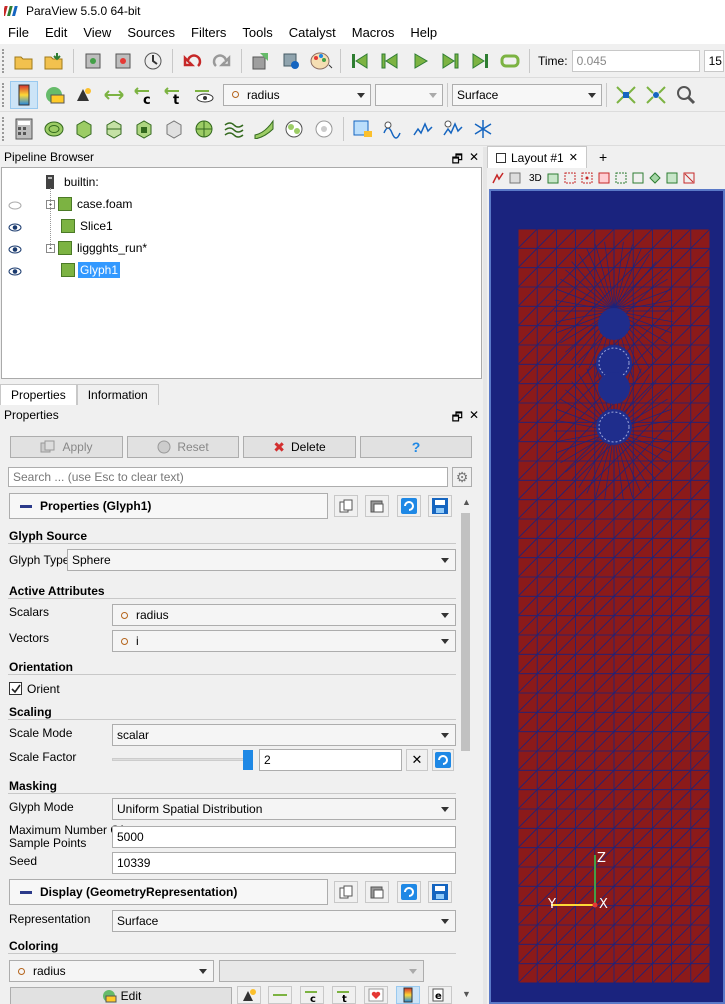 The height and width of the screenshot is (1004, 725). I want to click on tree-item-builtin: builtin:, so click(72, 182).